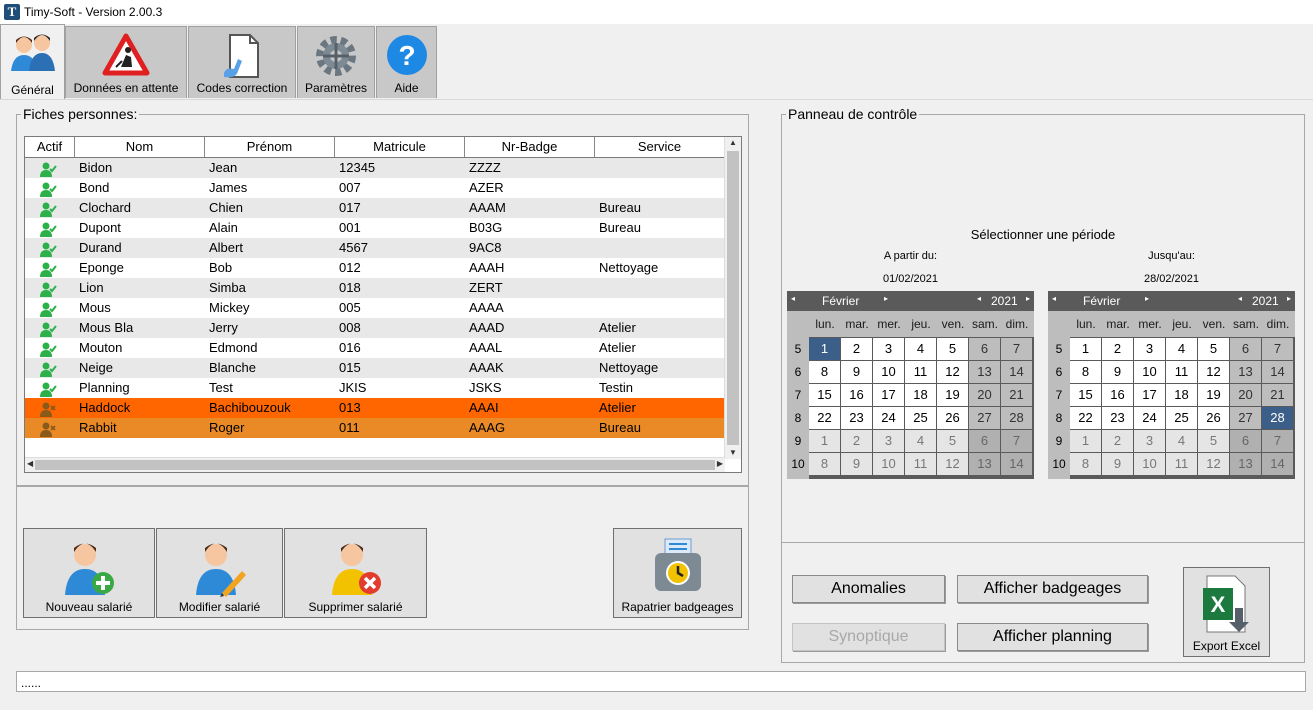 Image resolution: width=1313 pixels, height=710 pixels. What do you see at coordinates (1117, 418) in the screenshot?
I see `calendar-day: 23` at bounding box center [1117, 418].